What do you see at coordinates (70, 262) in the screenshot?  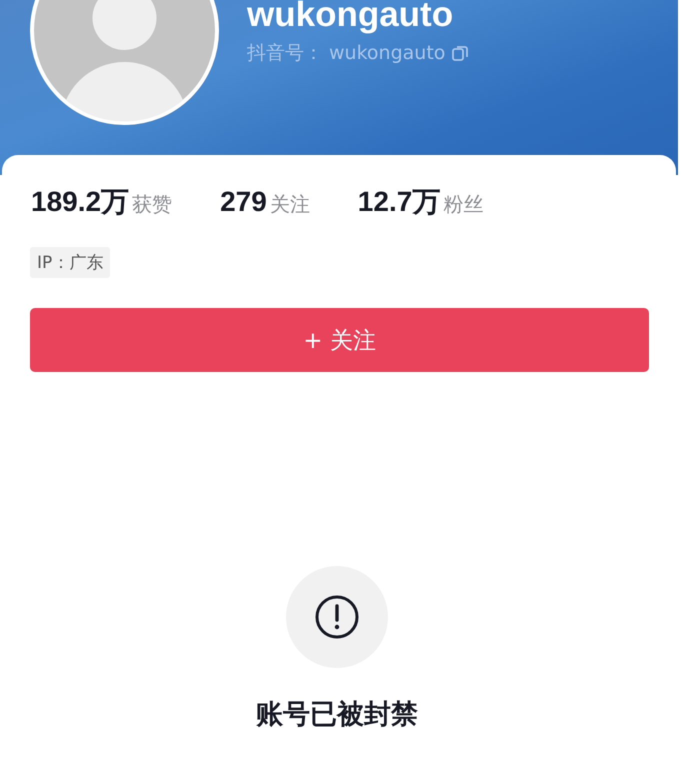 I see `ip-location-tag: IP：广东` at bounding box center [70, 262].